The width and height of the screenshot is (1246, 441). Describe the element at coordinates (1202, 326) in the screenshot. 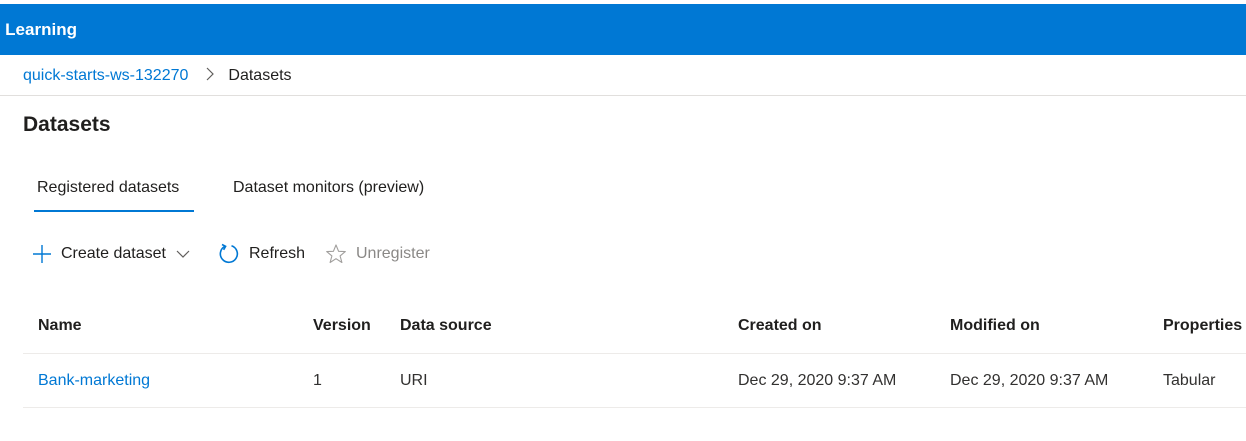

I see `column-header-properties: Properties` at that location.